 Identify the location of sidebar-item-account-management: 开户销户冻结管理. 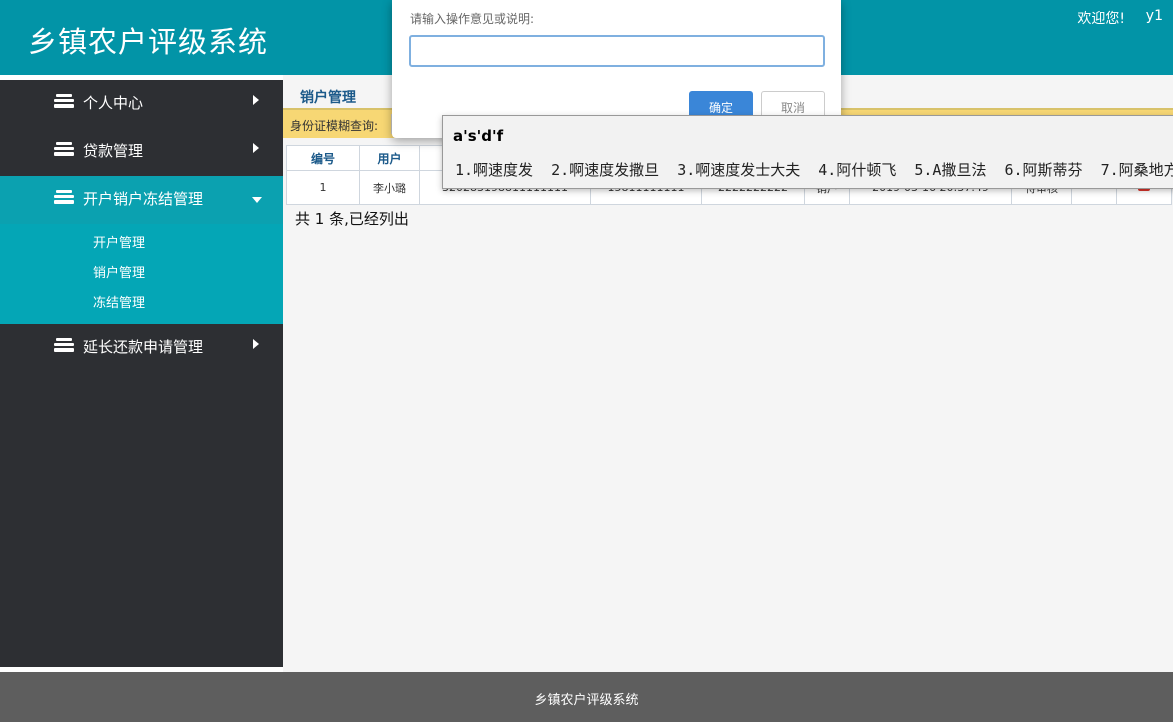
(141, 200).